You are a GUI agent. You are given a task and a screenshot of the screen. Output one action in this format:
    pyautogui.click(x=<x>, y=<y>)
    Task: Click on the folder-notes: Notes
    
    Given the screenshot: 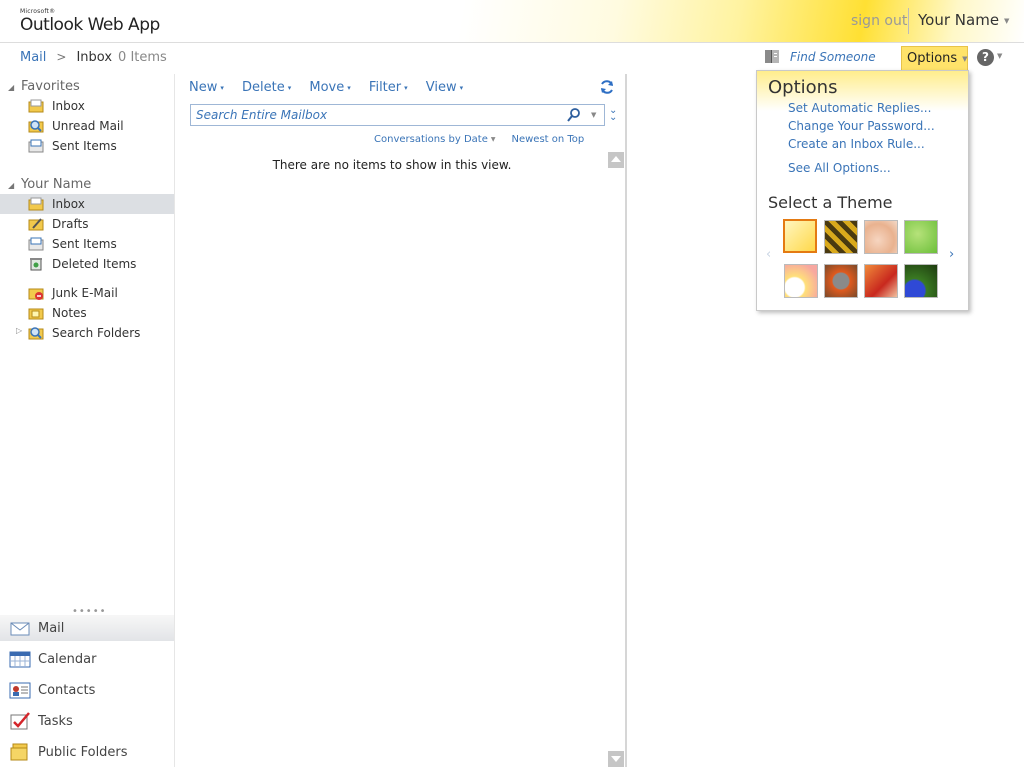 What is the action you would take?
    pyautogui.click(x=87, y=313)
    